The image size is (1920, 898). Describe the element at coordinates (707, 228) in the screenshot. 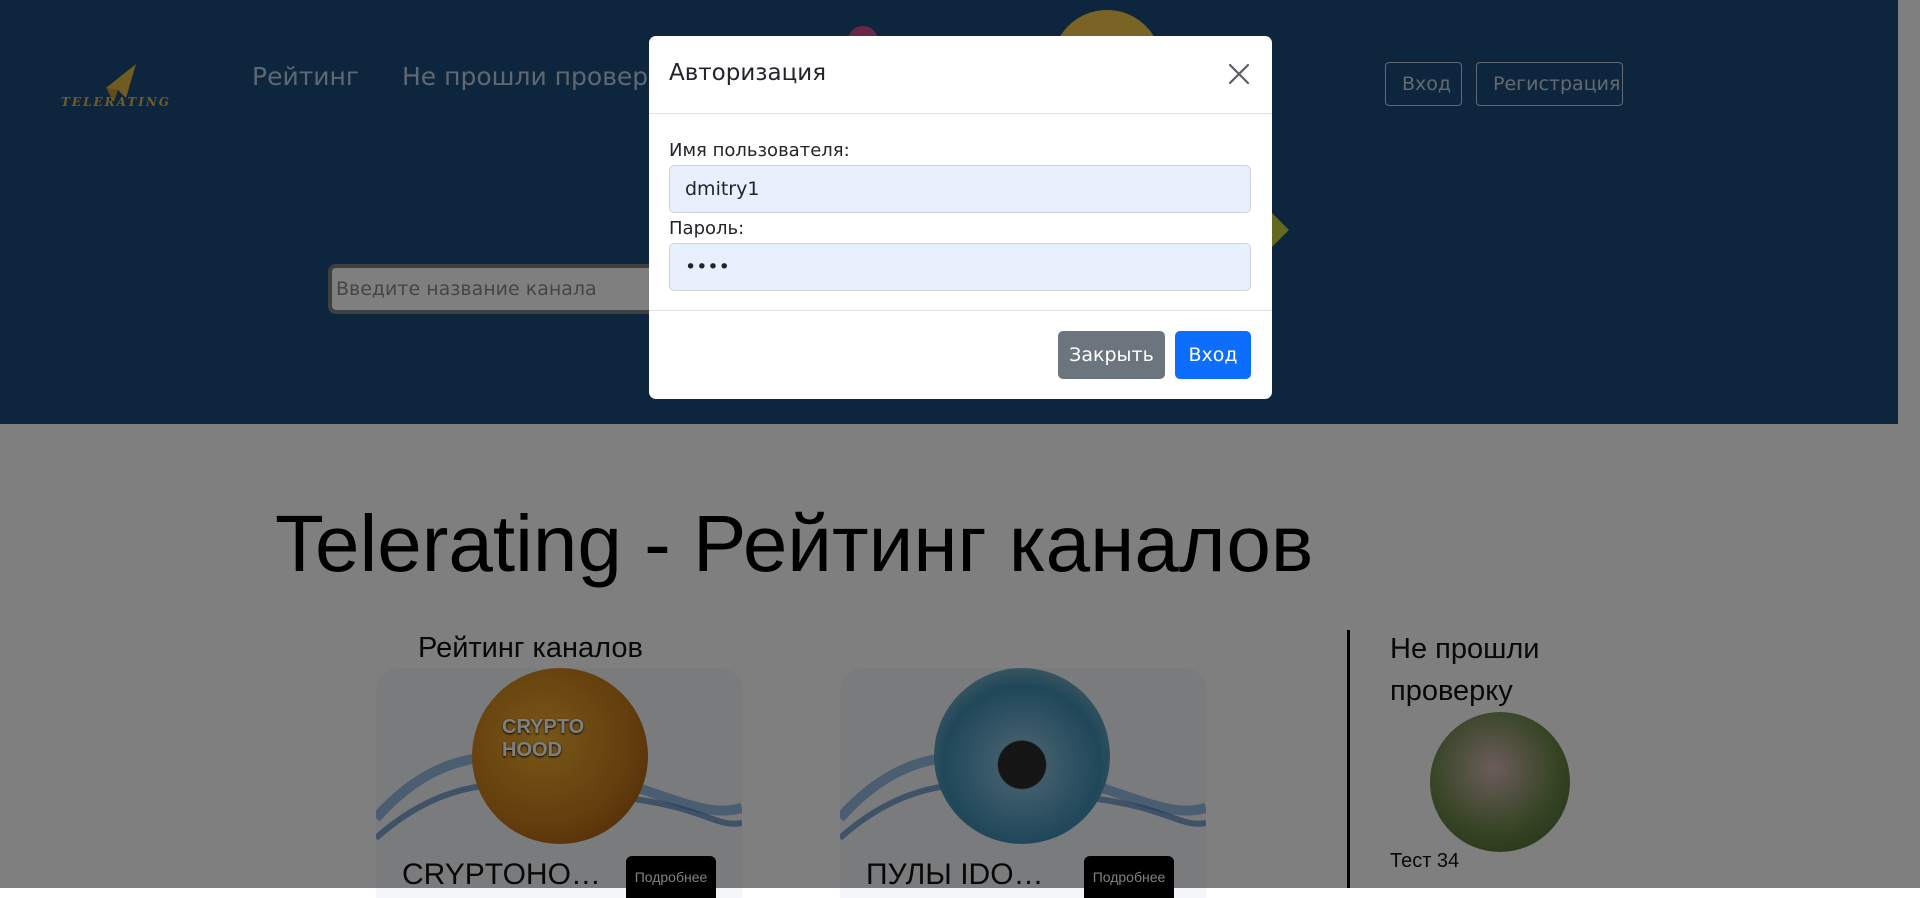

I see `password-label: Пароль:` at that location.